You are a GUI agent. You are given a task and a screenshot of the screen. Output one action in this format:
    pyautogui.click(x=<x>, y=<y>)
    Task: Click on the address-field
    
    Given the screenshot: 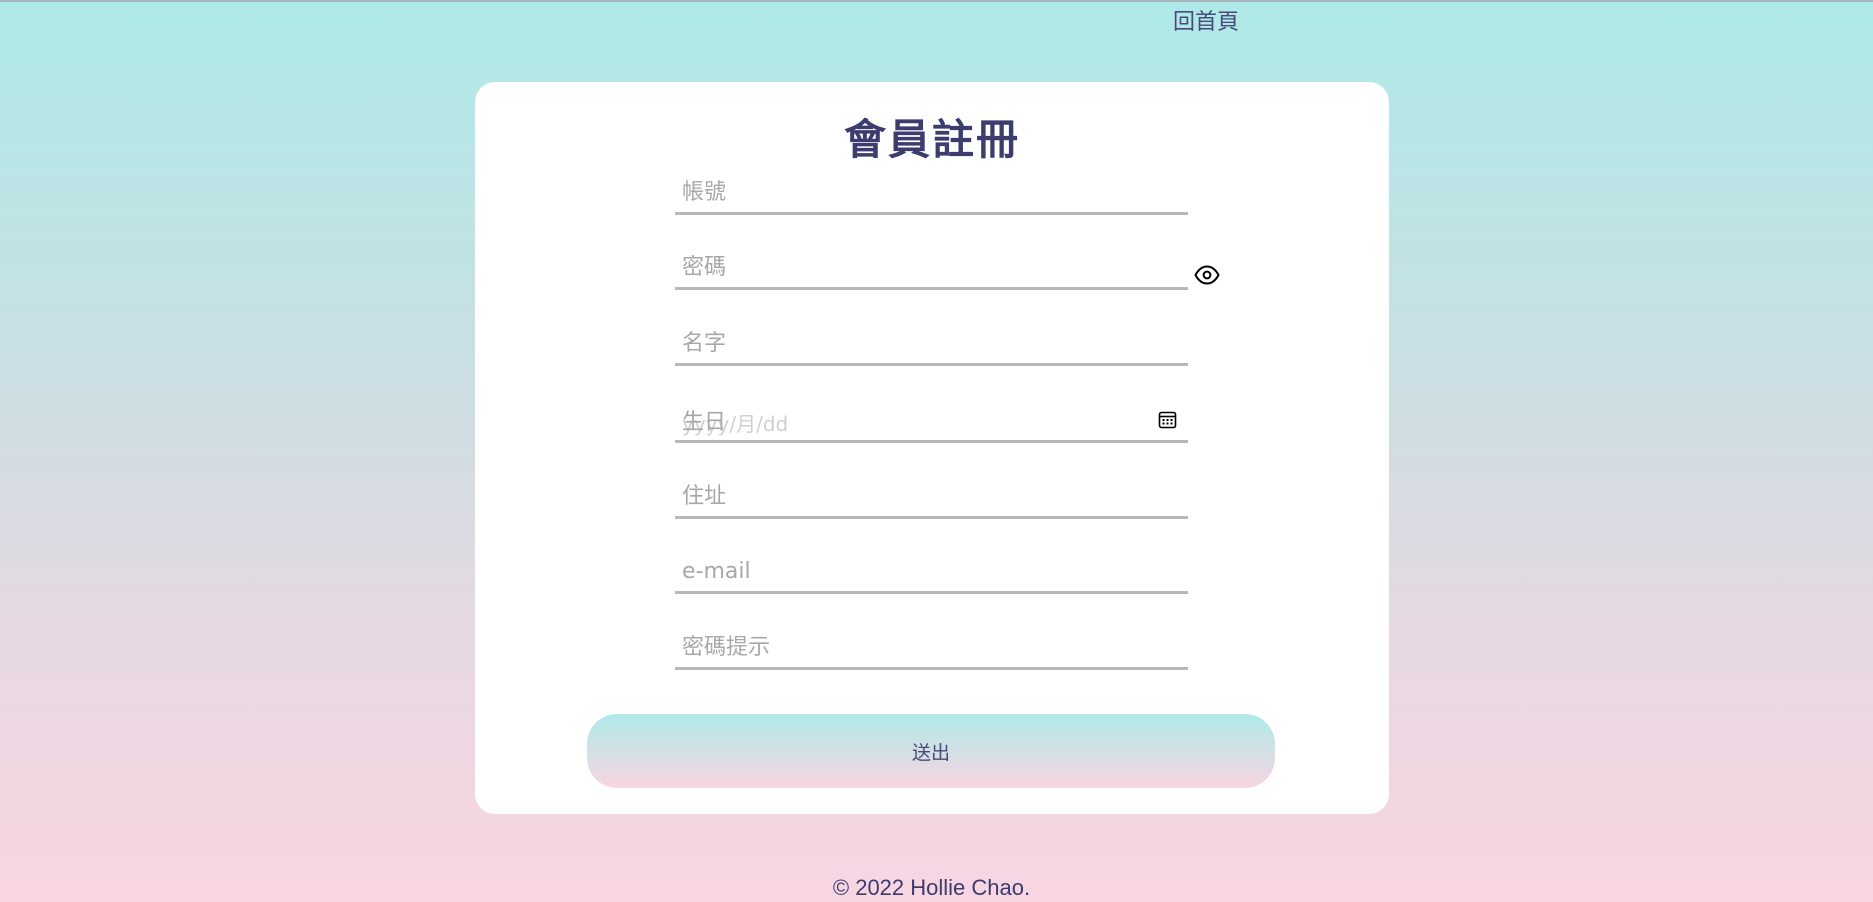 What is the action you would take?
    pyautogui.click(x=931, y=497)
    